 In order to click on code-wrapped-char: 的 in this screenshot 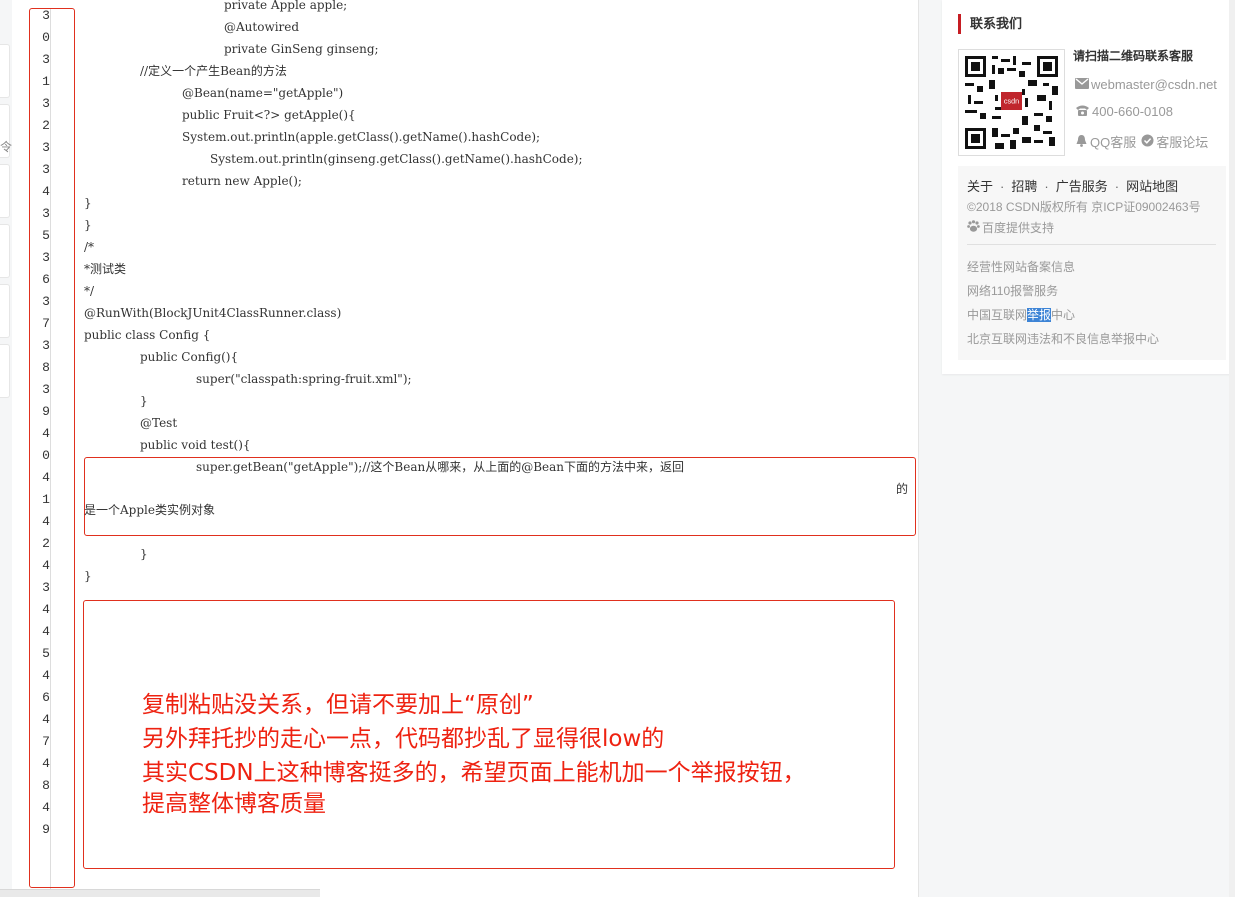, I will do `click(902, 489)`.